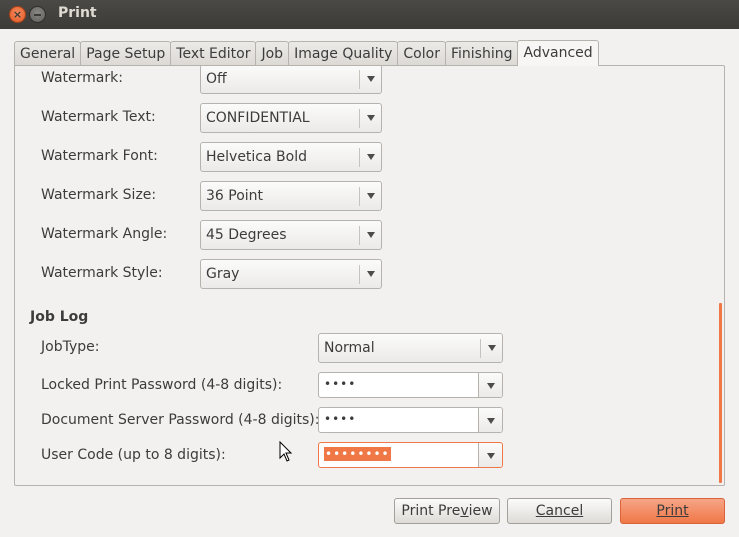 The width and height of the screenshot is (739, 537). What do you see at coordinates (720, 393) in the screenshot?
I see `scroll-indicator` at bounding box center [720, 393].